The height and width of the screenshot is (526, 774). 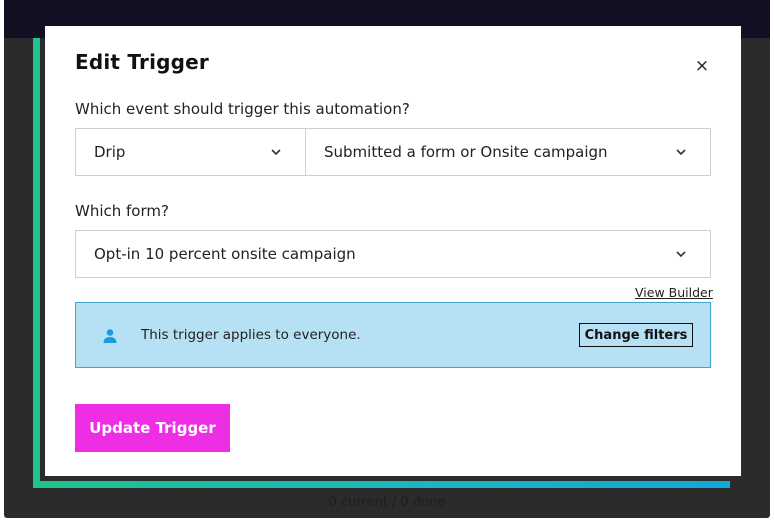 I want to click on close-icon: ×, so click(x=702, y=66).